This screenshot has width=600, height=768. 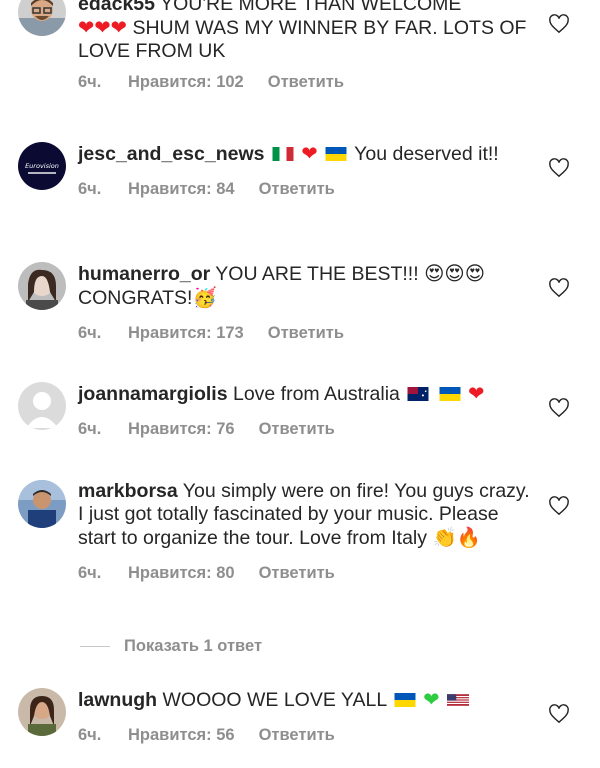 What do you see at coordinates (444, 537) in the screenshot?
I see `clapping-hands-emoji: 👏` at bounding box center [444, 537].